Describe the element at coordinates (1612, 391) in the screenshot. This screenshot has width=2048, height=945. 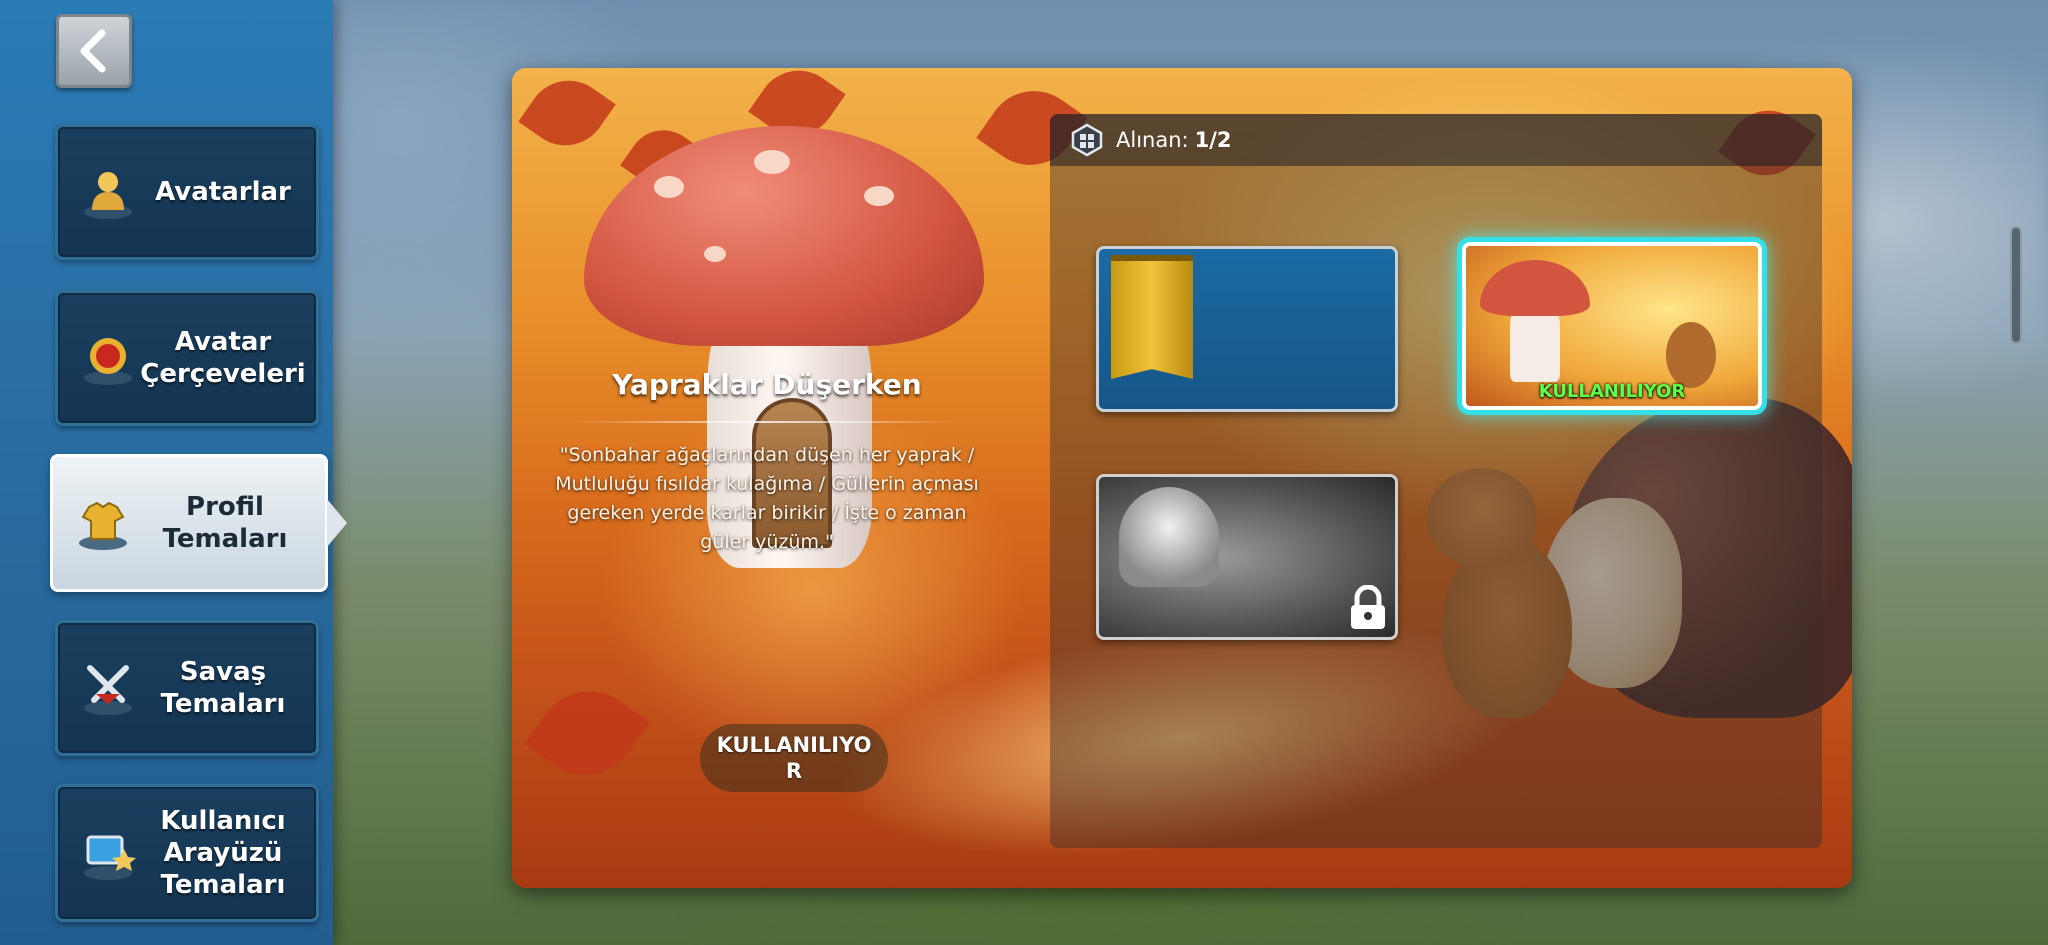
I see `in-use-status: KULLANILIYOR` at that location.